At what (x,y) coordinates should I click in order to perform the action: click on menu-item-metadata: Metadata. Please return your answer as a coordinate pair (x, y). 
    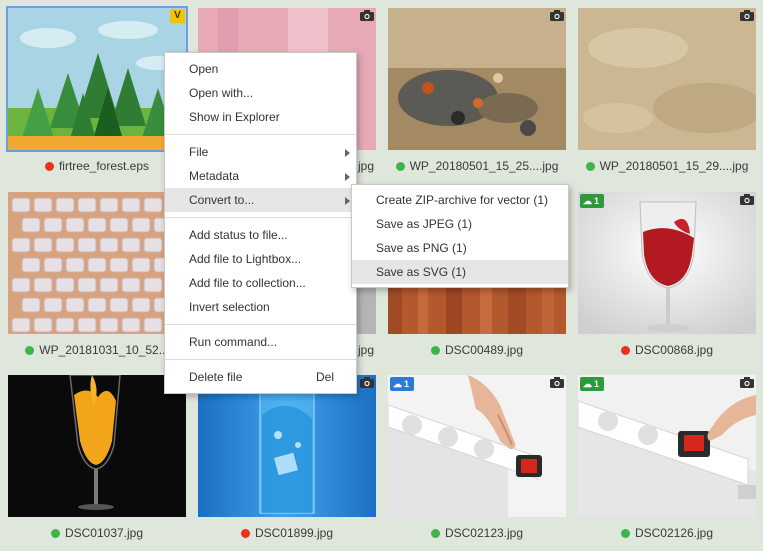
    Looking at the image, I should click on (260, 176).